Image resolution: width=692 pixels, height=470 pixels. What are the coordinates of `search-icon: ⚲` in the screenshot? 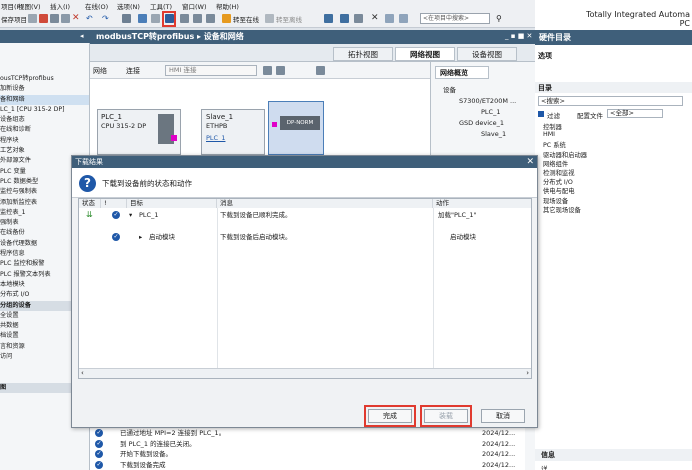 It's located at (500, 18).